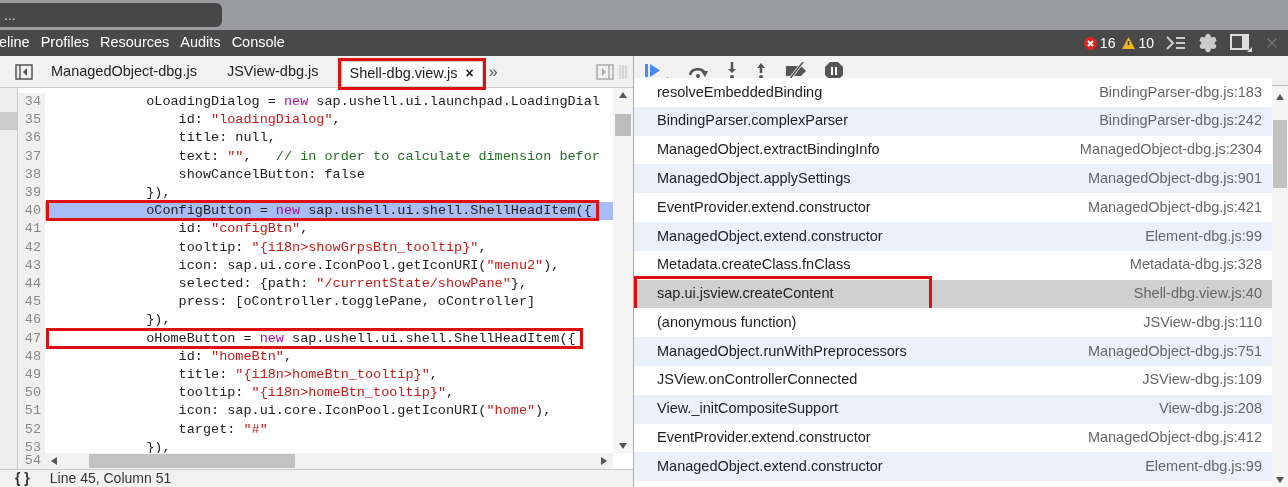 The image size is (1288, 487). I want to click on close-tab-button: ×, so click(469, 73).